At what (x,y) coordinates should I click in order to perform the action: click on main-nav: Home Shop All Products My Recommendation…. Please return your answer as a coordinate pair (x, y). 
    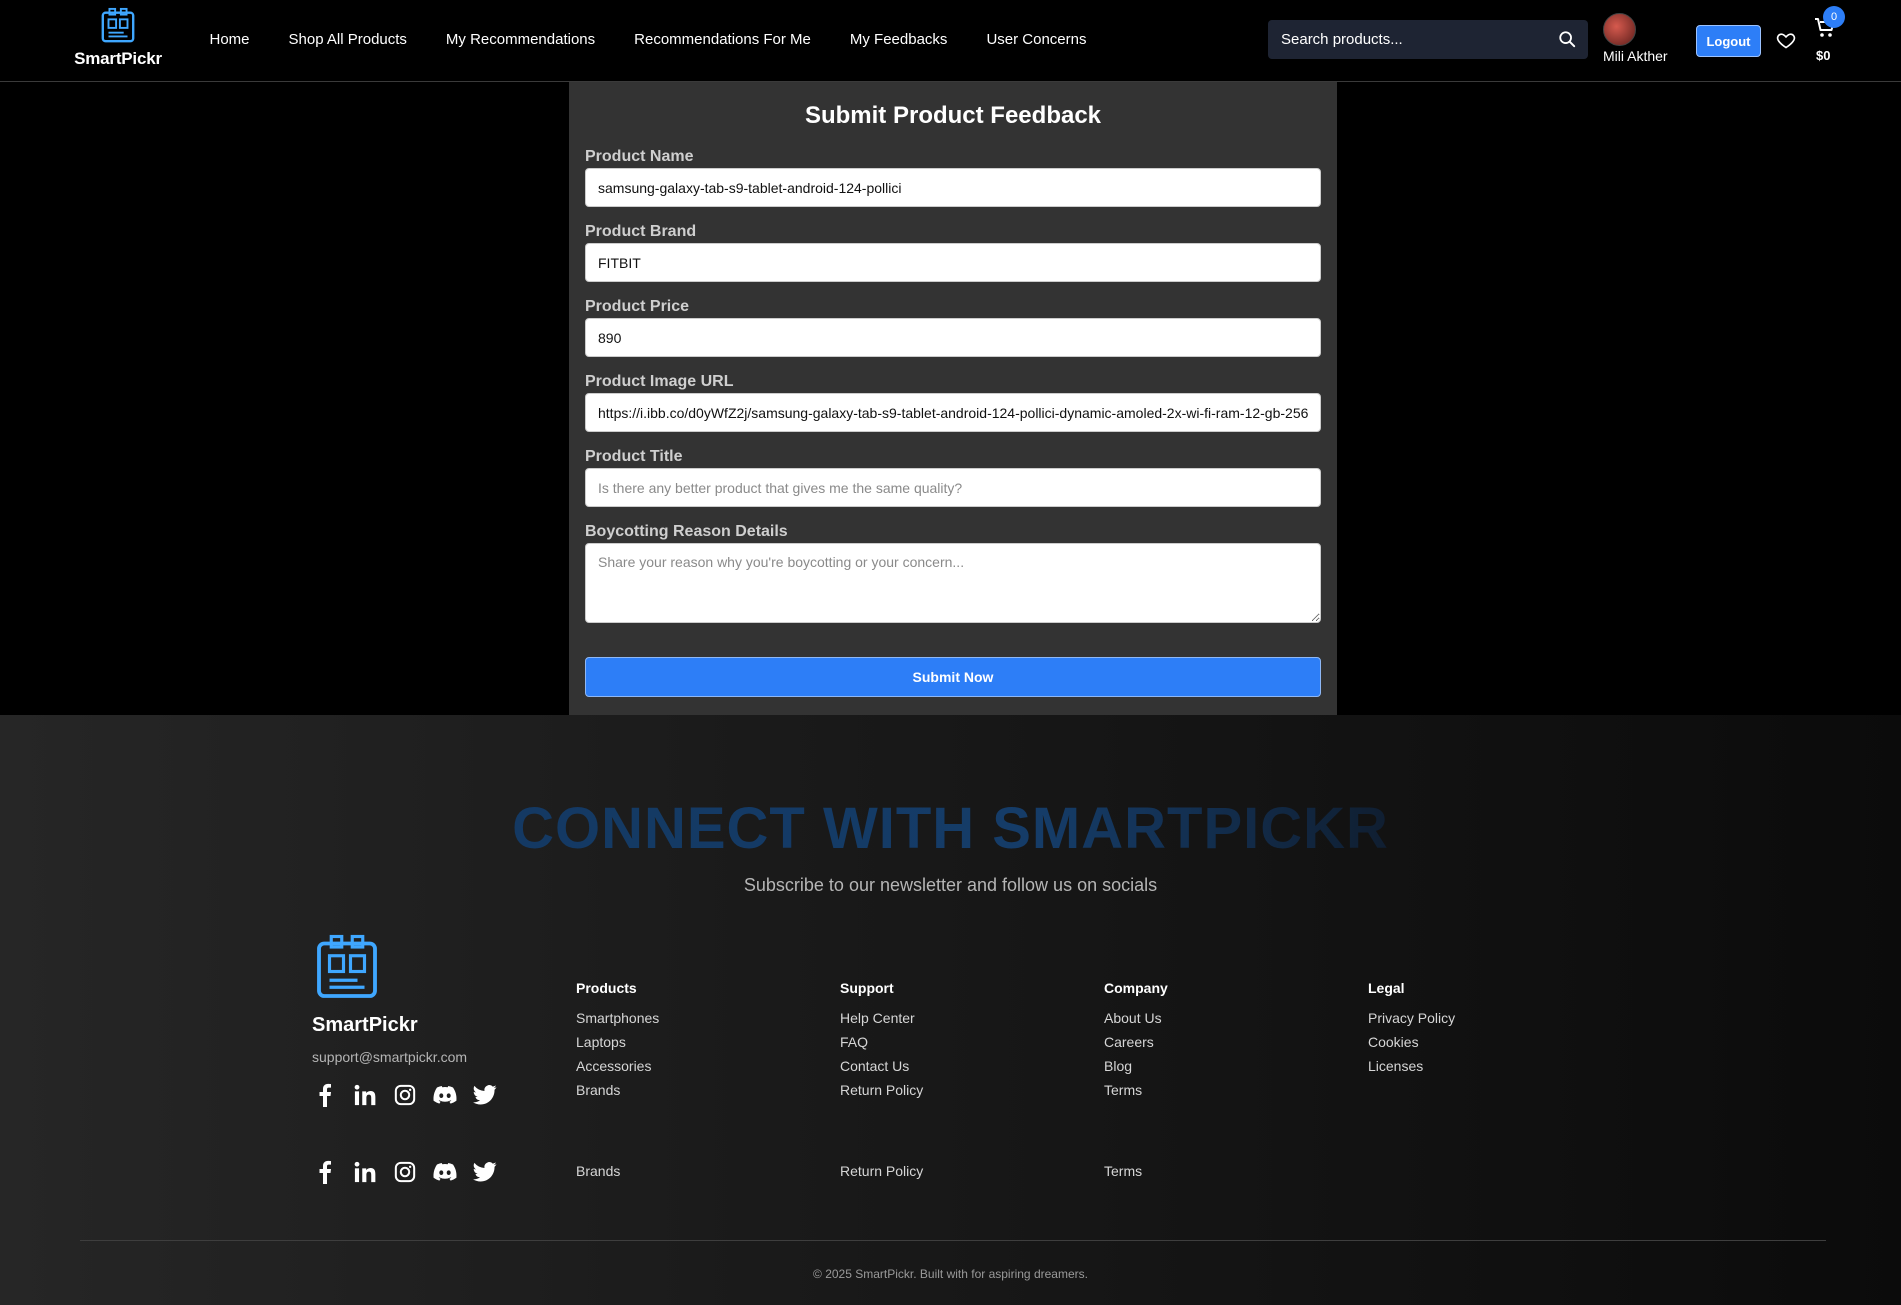
    Looking at the image, I should click on (648, 39).